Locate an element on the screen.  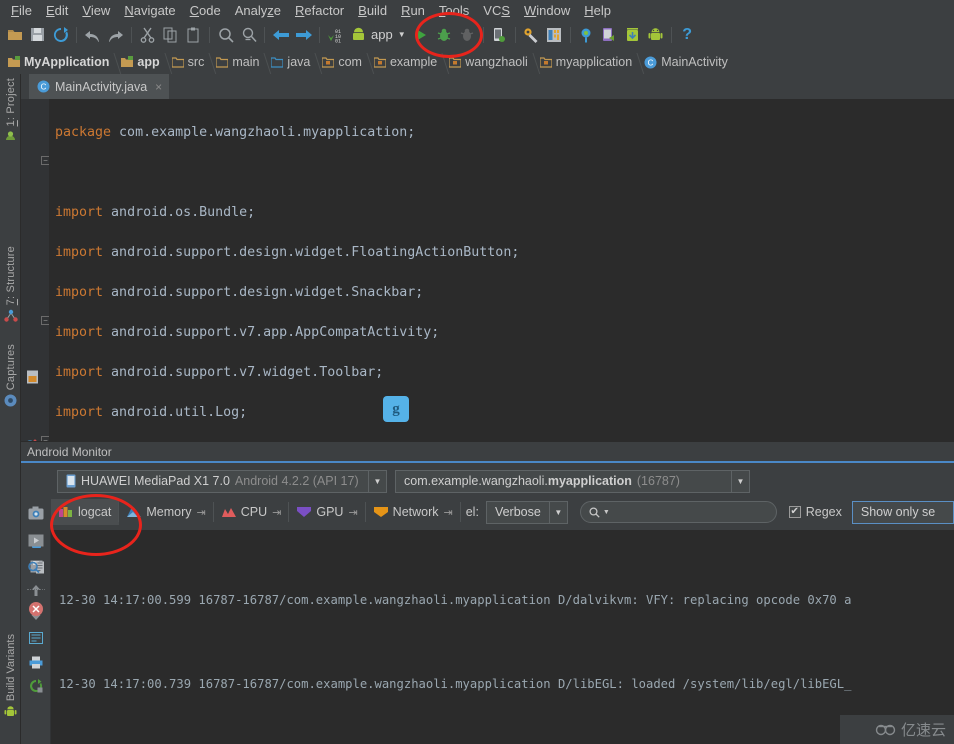
restart-icon is located at coordinates (36, 686).